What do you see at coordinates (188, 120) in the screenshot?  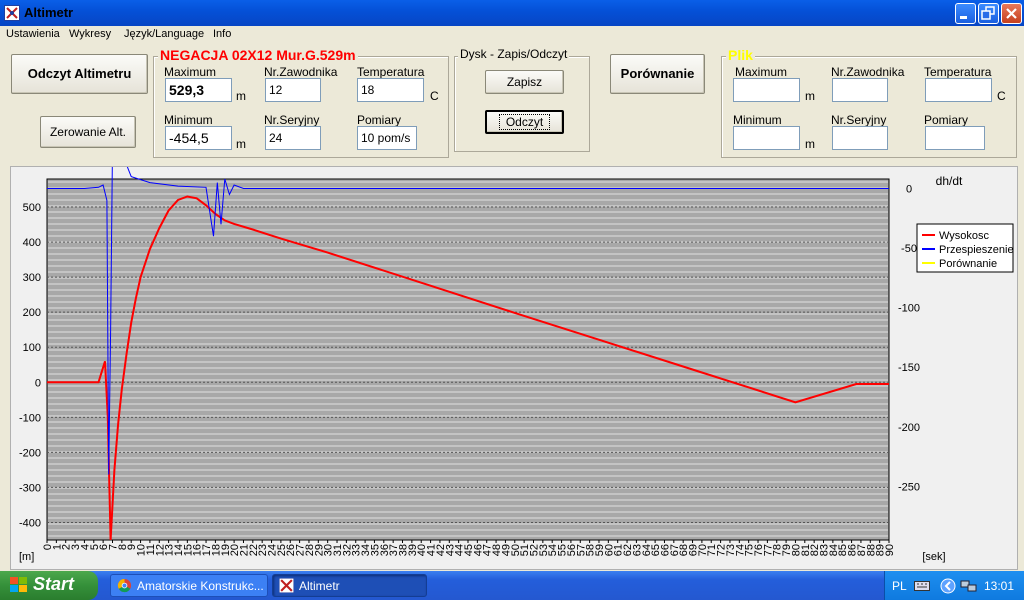 I see `minimum-label: Minimum` at bounding box center [188, 120].